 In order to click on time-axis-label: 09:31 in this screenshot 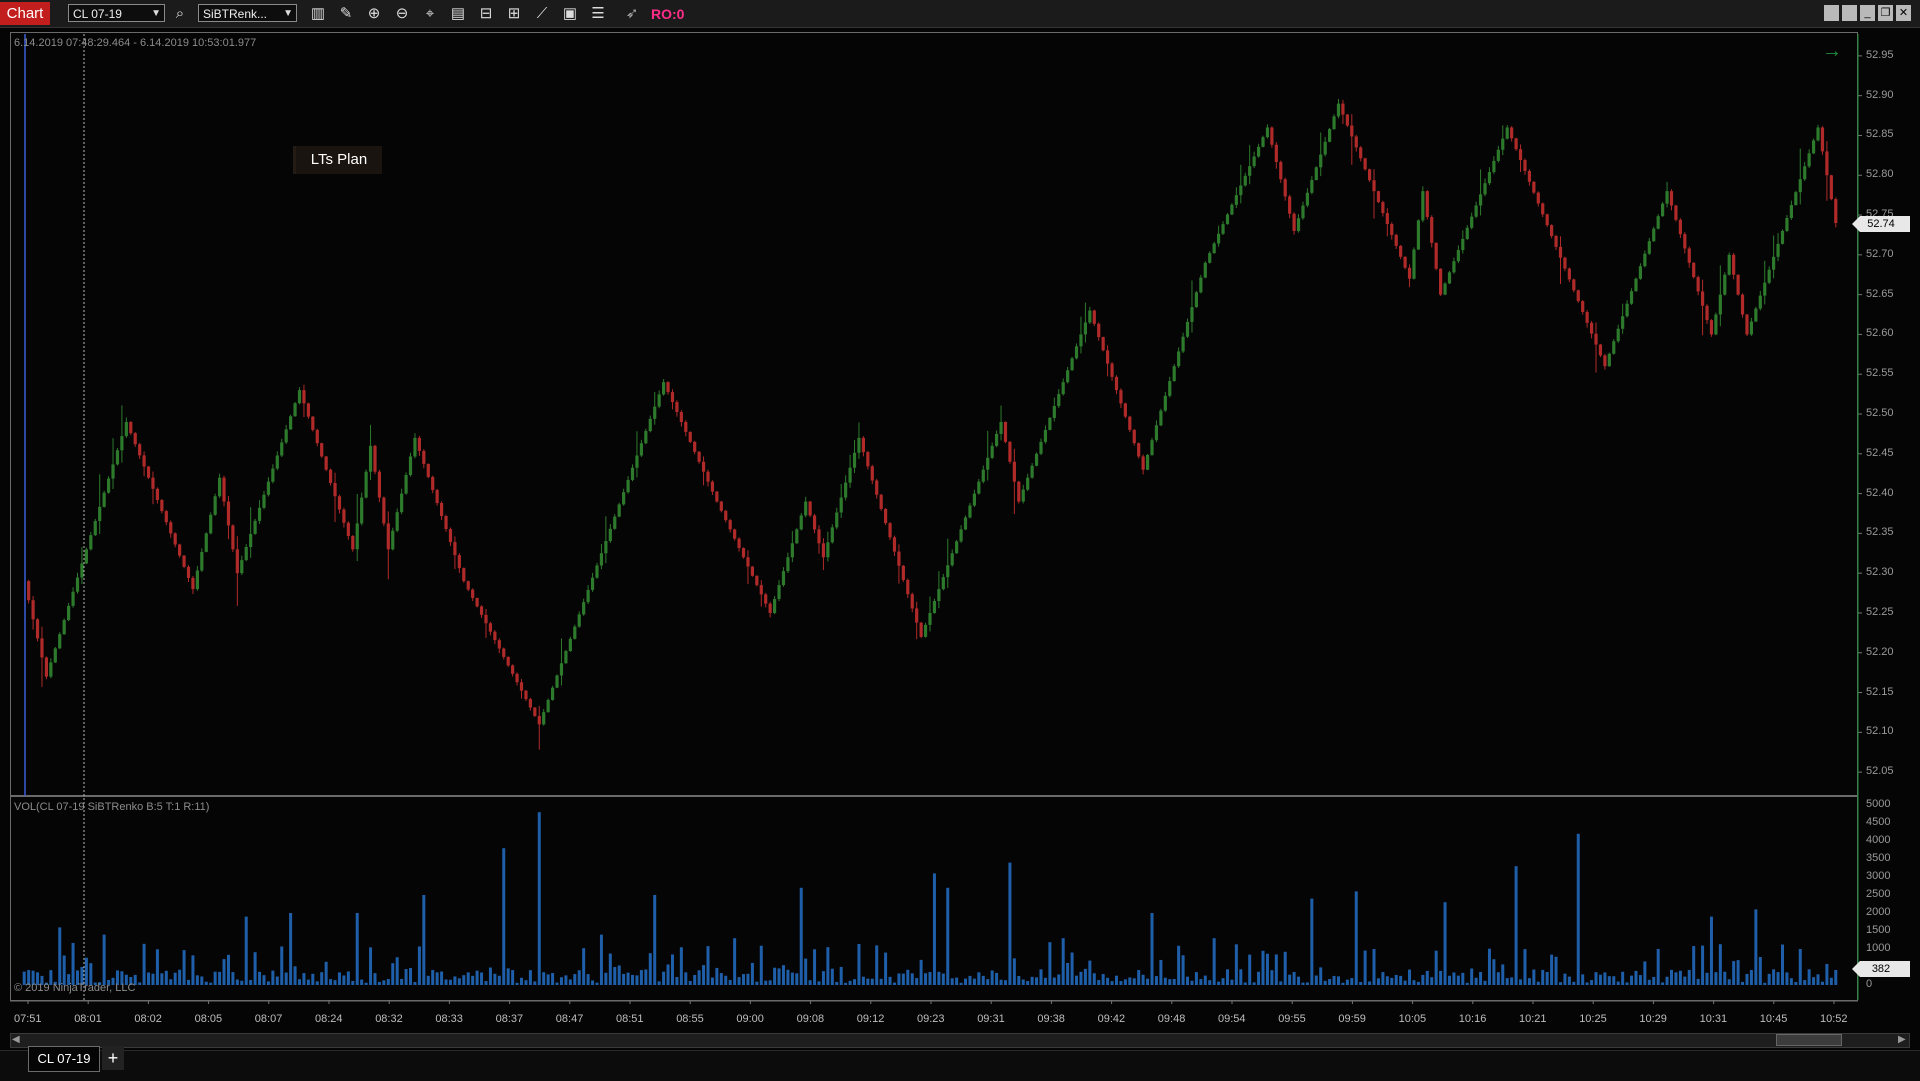, I will do `click(991, 1019)`.